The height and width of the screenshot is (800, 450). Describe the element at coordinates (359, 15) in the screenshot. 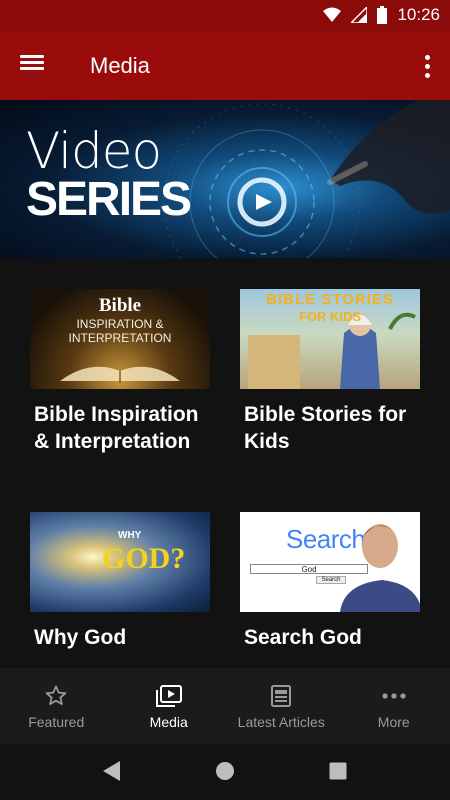

I see `signal-icon` at that location.